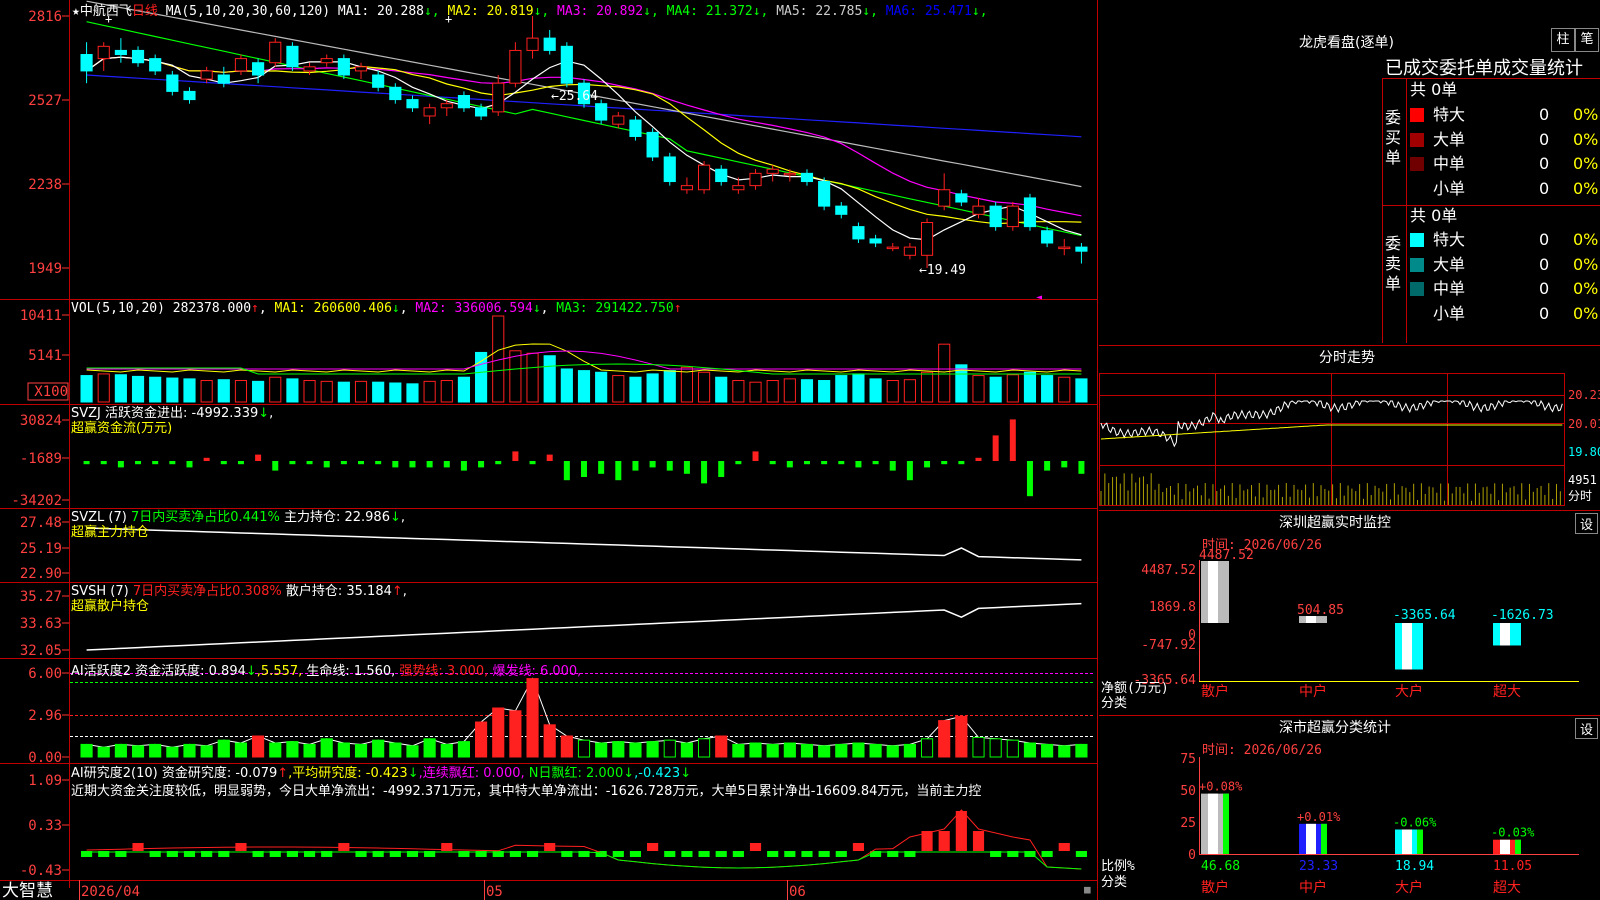 The height and width of the screenshot is (900, 1600). I want to click on ai2-avg: ,平均研究度: -0.423, so click(348, 773).